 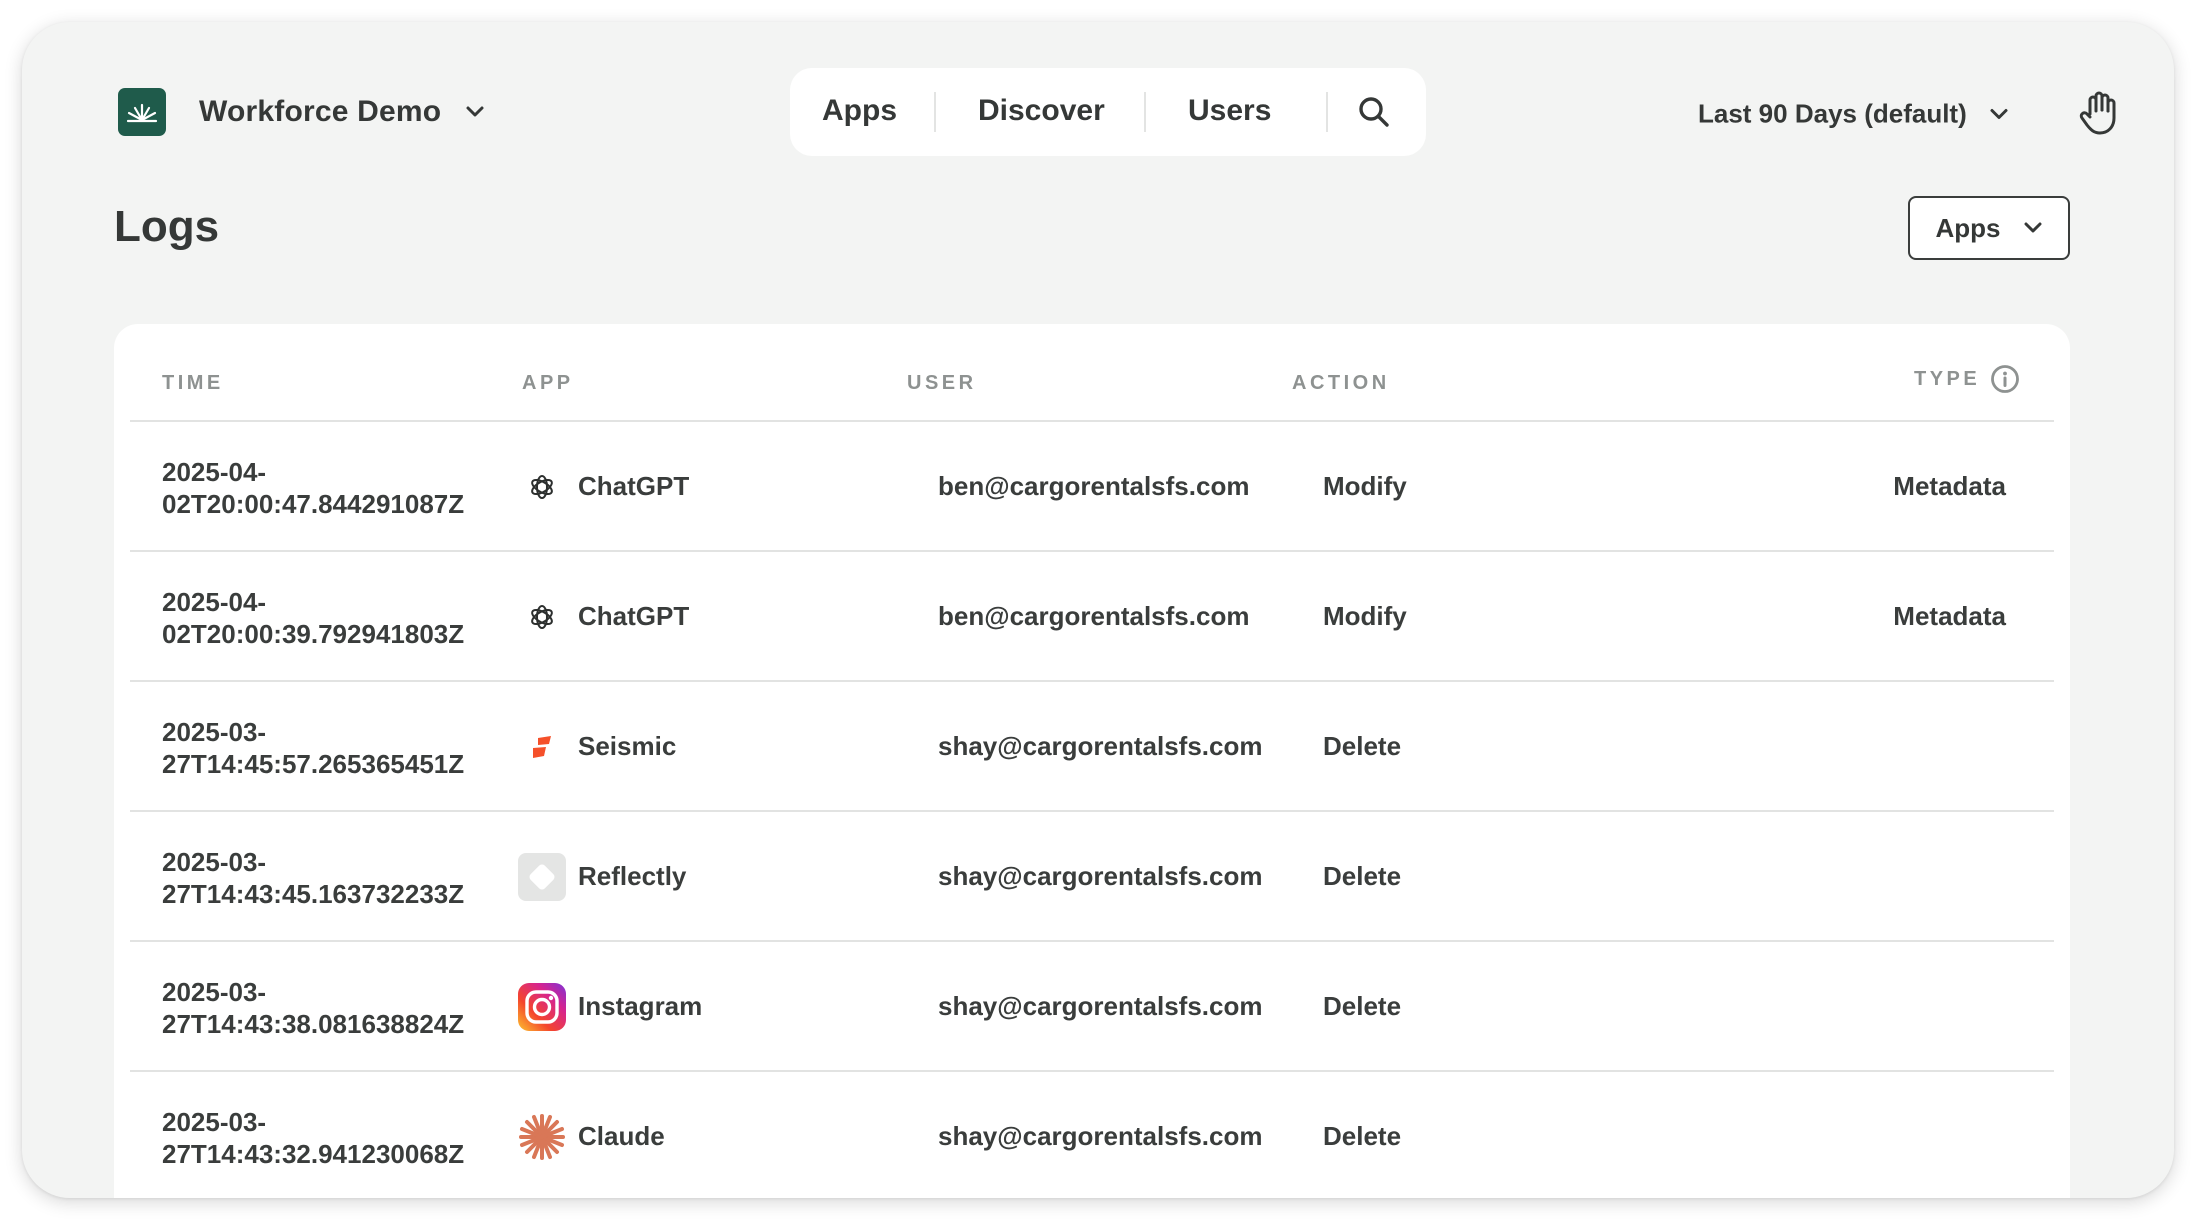 I want to click on nav-apps: Apps, so click(x=859, y=111).